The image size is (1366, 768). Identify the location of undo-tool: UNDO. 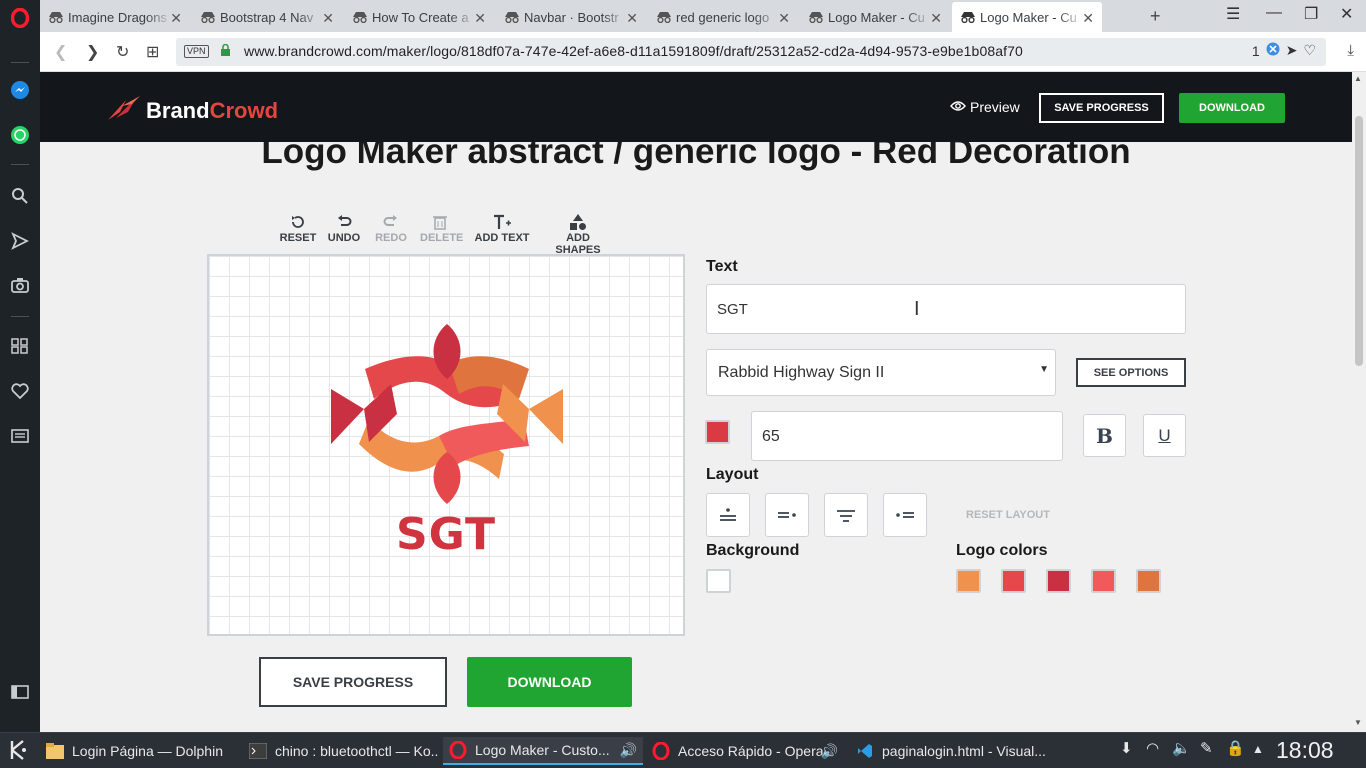
(344, 228).